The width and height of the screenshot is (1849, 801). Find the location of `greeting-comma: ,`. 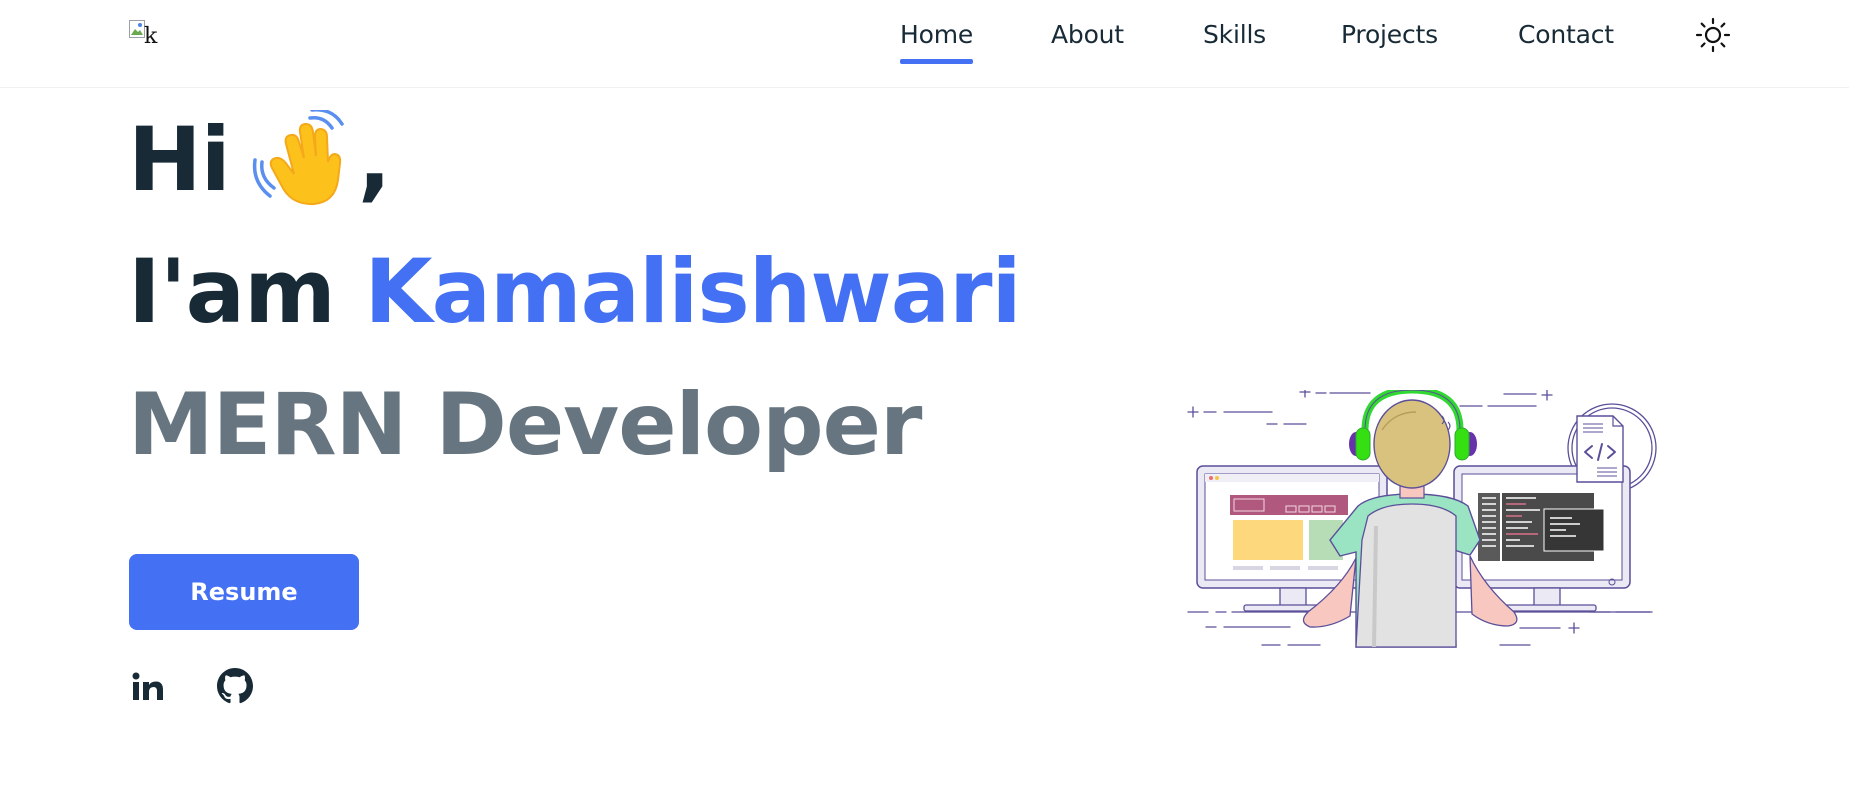

greeting-comma: , is located at coordinates (374, 159).